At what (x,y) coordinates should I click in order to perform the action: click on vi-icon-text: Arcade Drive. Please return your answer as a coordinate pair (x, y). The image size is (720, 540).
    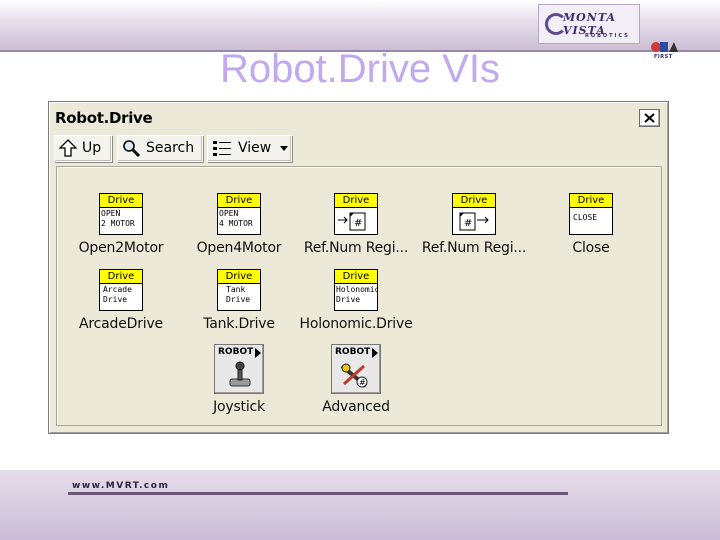
    Looking at the image, I should click on (117, 294).